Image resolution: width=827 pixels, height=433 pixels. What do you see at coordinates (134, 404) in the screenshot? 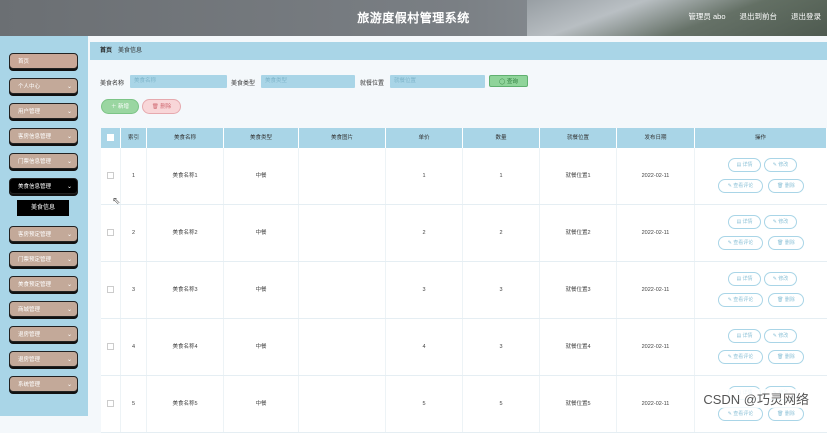
I see `cell-index: 5` at bounding box center [134, 404].